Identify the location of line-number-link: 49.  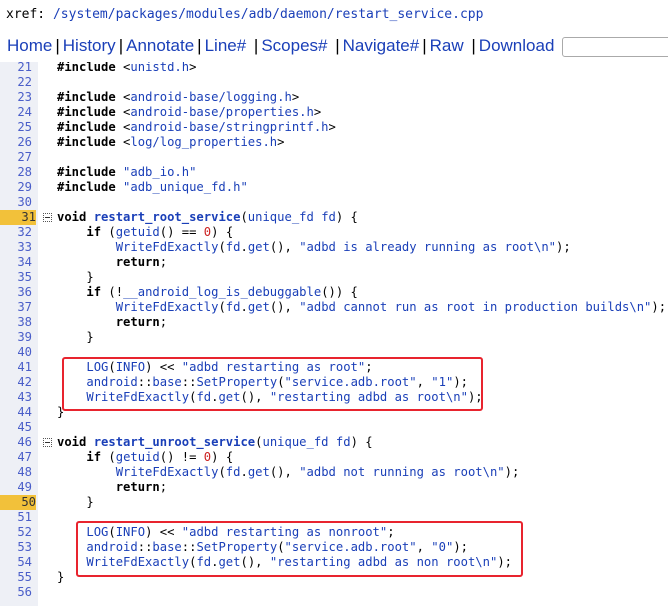
(16, 487).